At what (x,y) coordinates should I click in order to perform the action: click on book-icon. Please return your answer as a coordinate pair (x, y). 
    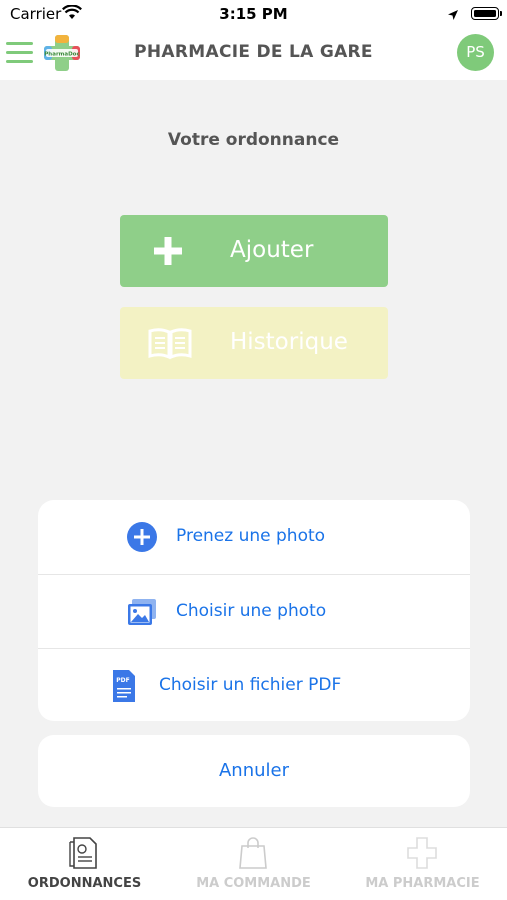
    Looking at the image, I should click on (170, 343).